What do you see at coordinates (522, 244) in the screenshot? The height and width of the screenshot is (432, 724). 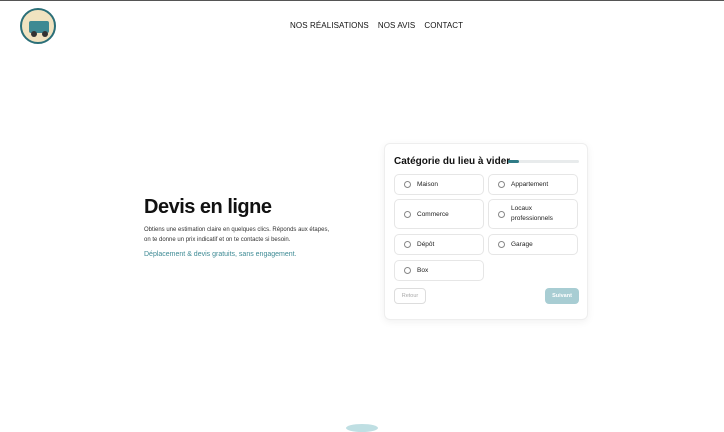 I see `option-label: Garage` at bounding box center [522, 244].